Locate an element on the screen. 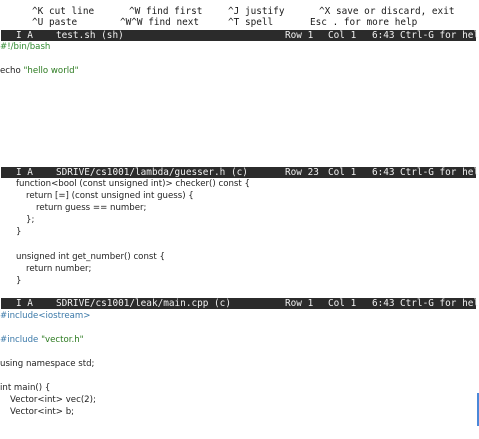  code-line: using namespace std; is located at coordinates (47, 364).